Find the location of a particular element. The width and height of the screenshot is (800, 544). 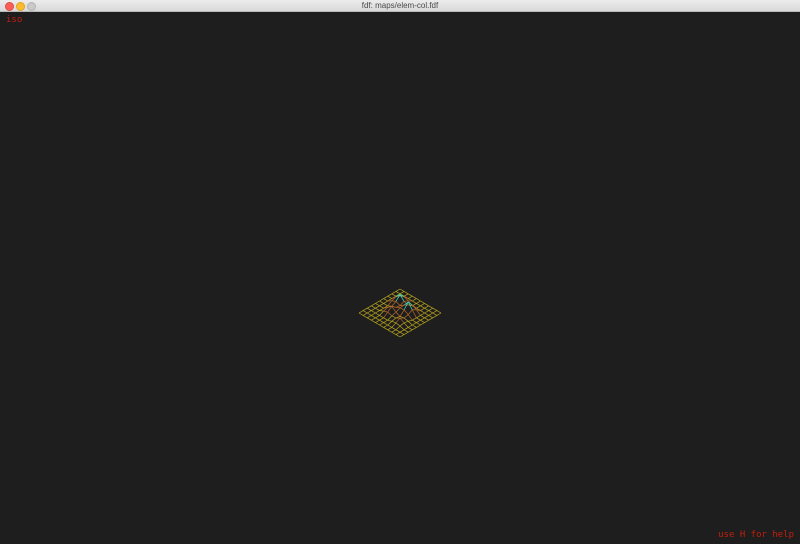

wireframe-map is located at coordinates (400, 313).